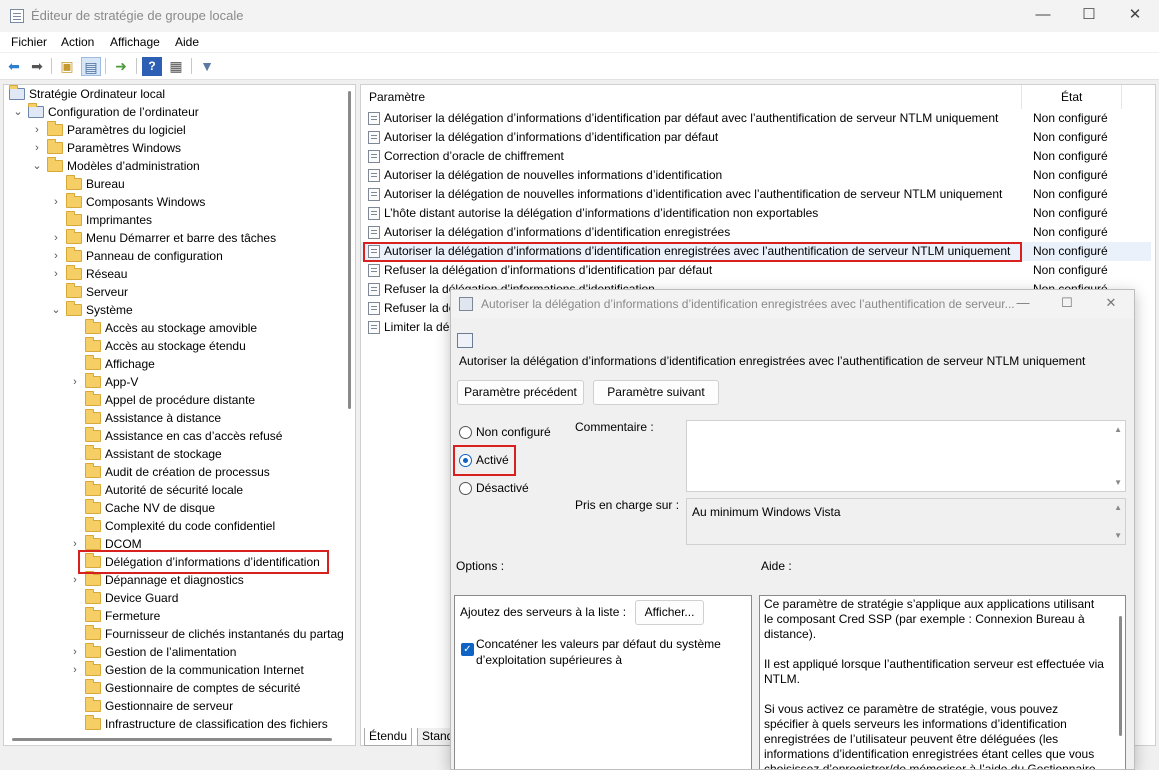  What do you see at coordinates (906, 456) in the screenshot?
I see `comment-textarea: ▲ ▼` at bounding box center [906, 456].